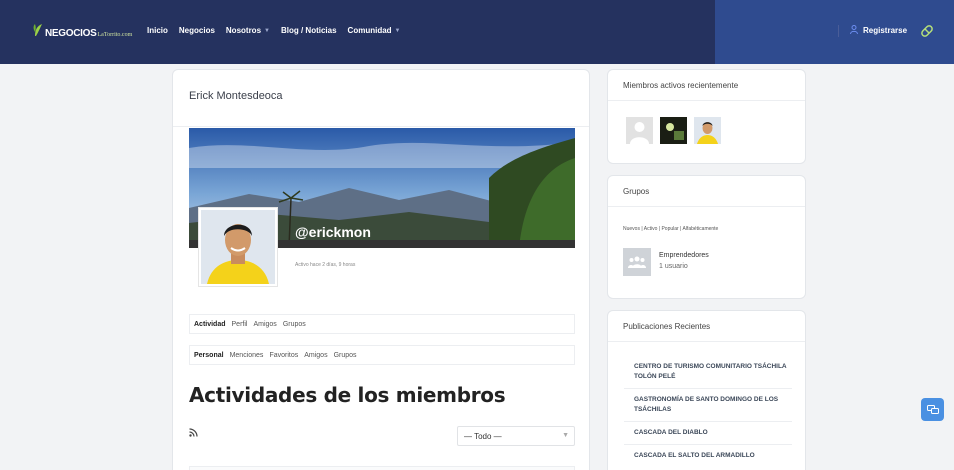 The height and width of the screenshot is (470, 954). I want to click on profile-handle: @erickmon, so click(333, 232).